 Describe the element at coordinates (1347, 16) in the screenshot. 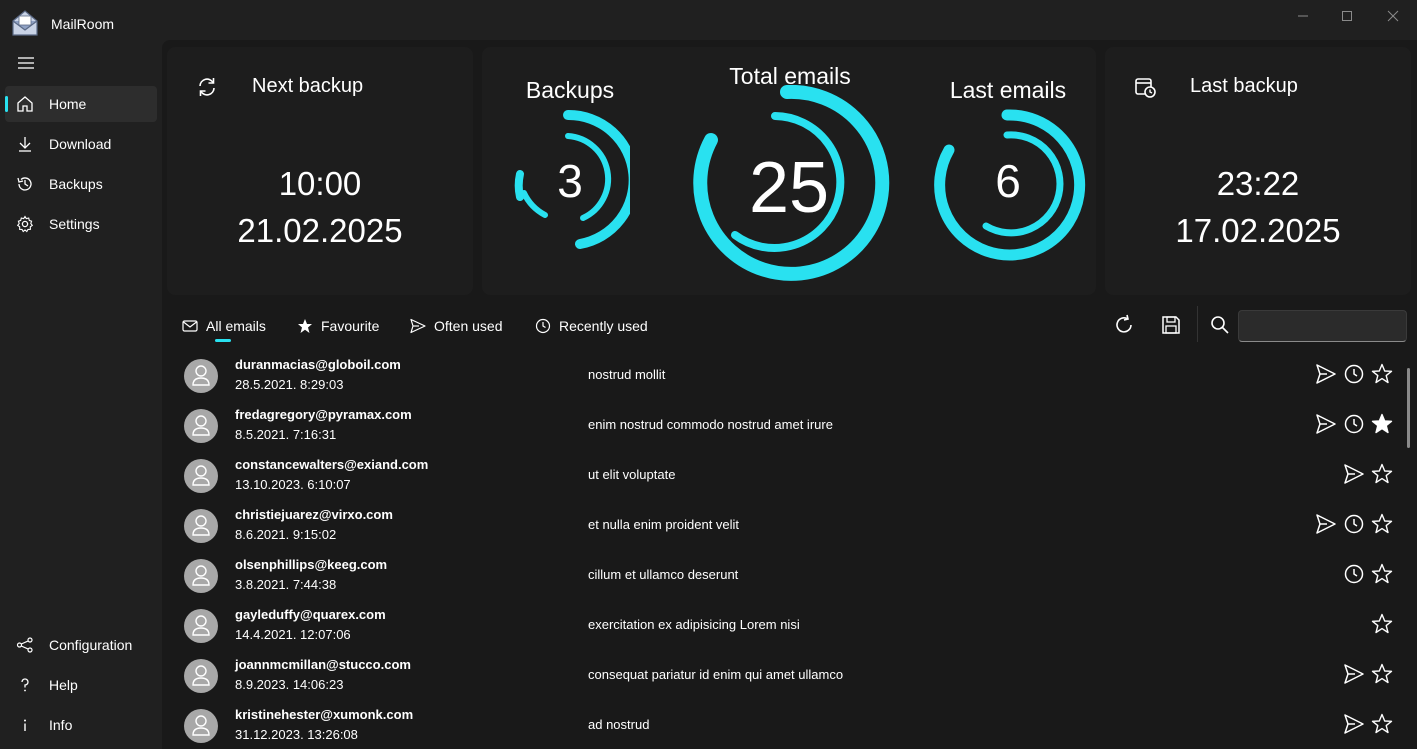

I see `maximize-button` at that location.